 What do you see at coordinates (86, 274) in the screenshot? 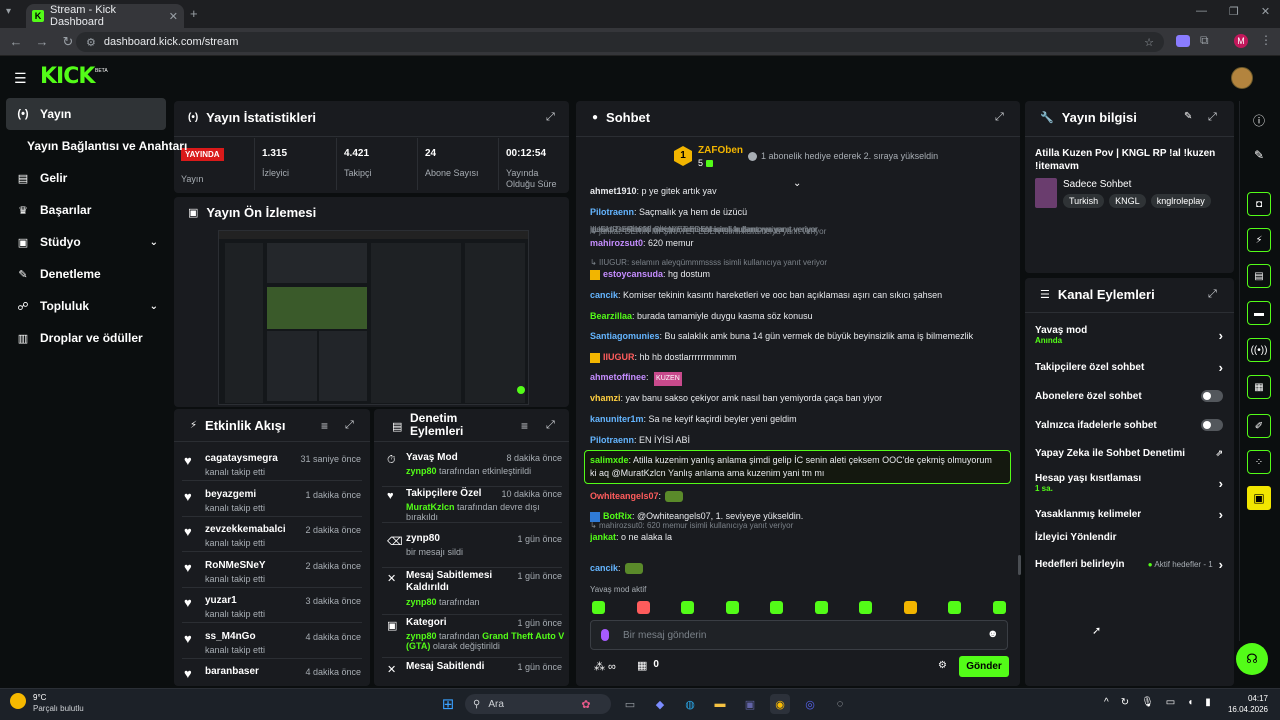
I see `sidebar-item-5: ✎ Denetleme` at bounding box center [86, 274].